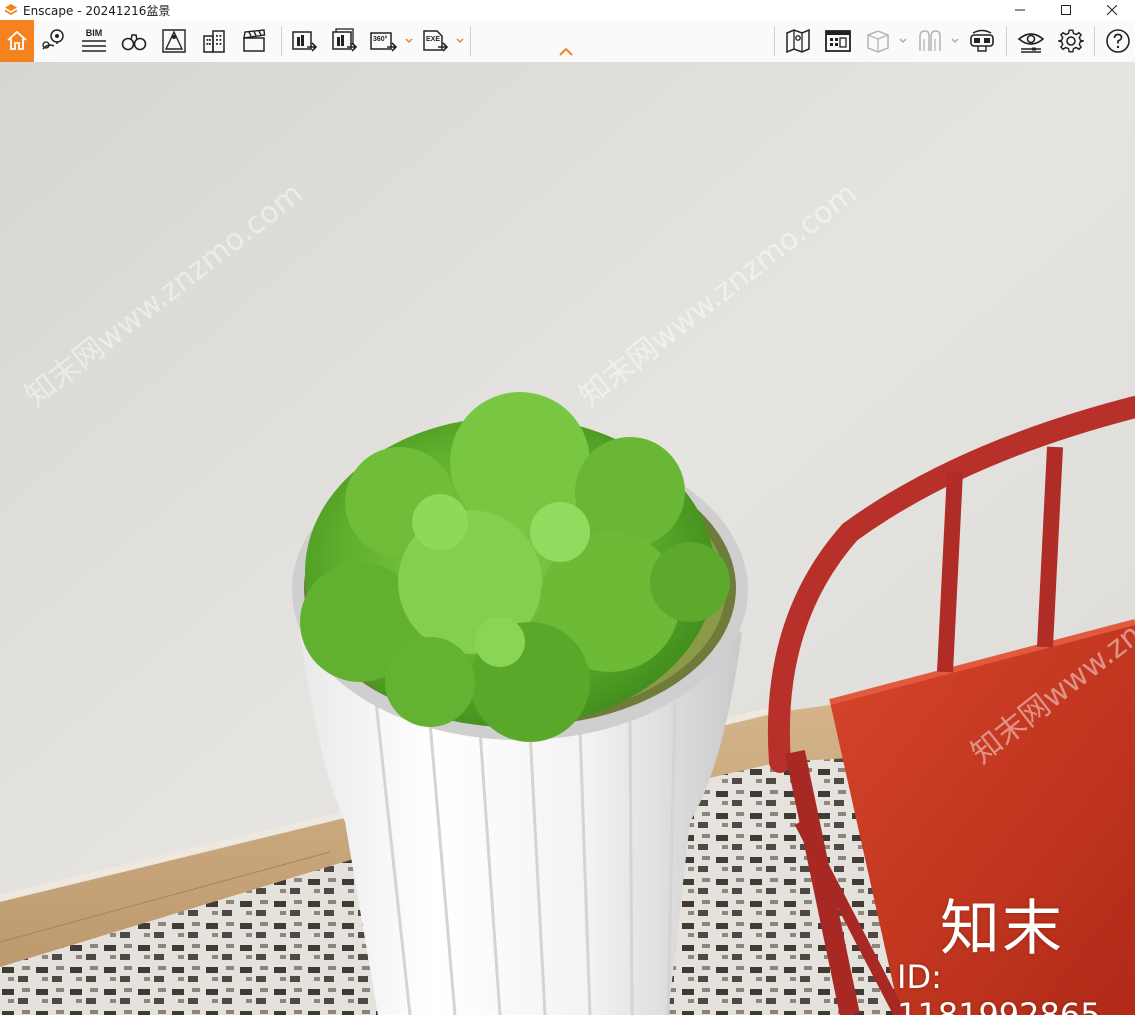  I want to click on batch-export-icon, so click(345, 40).